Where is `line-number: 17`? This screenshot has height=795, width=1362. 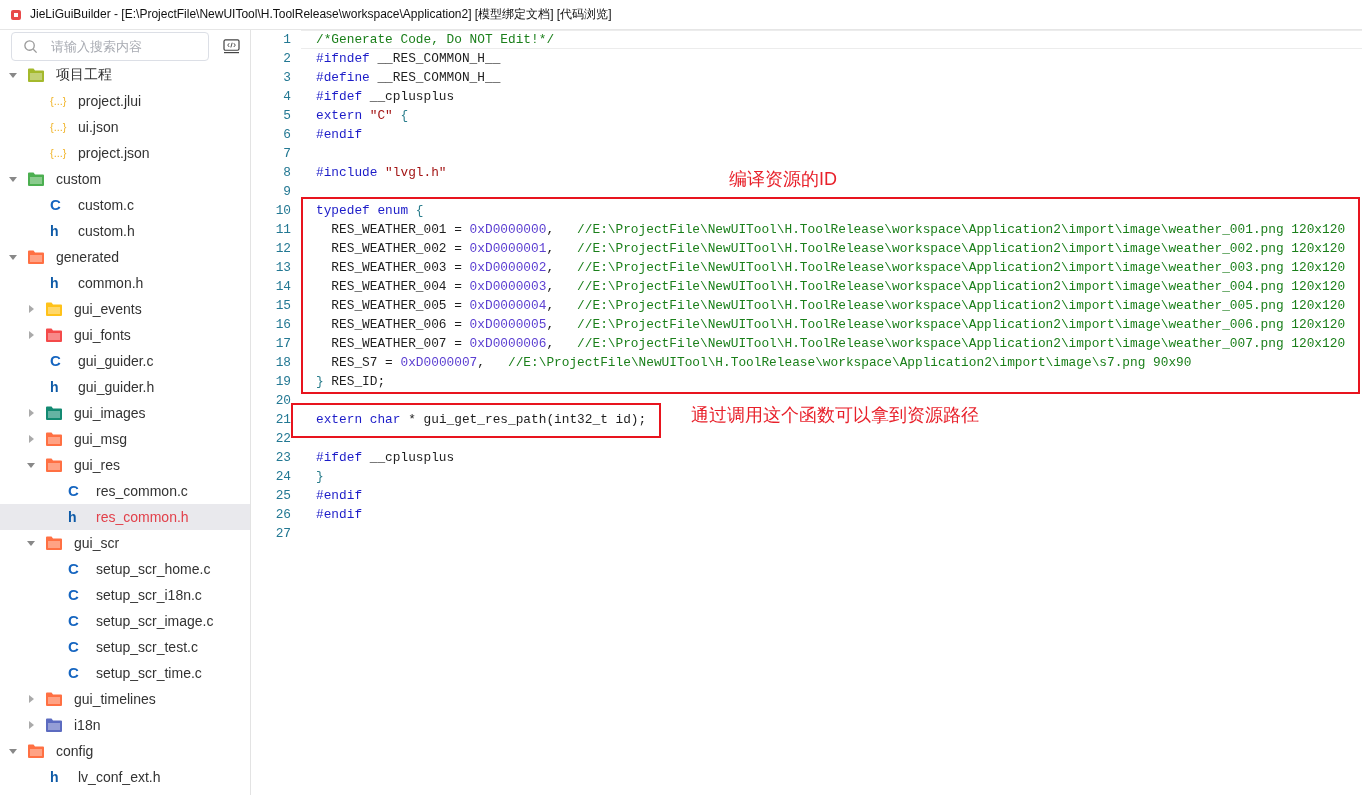
line-number: 17 is located at coordinates (282, 343).